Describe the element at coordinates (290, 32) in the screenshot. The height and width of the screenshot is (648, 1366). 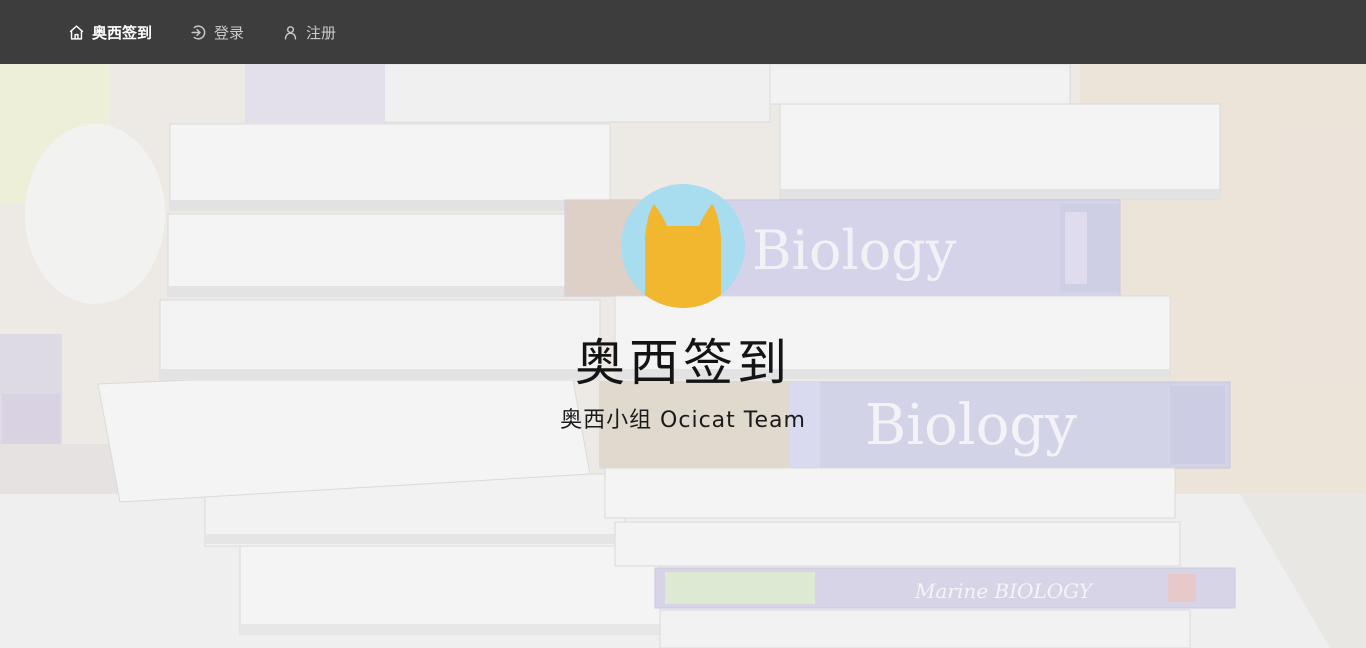
I see `user-icon` at that location.